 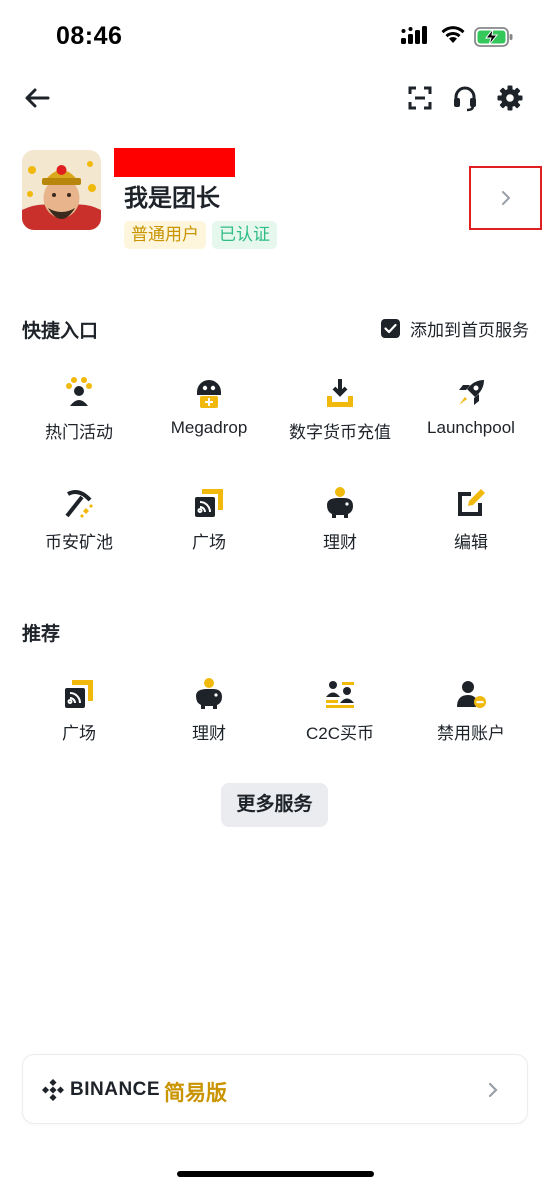 I want to click on avatar-image, so click(x=61, y=190).